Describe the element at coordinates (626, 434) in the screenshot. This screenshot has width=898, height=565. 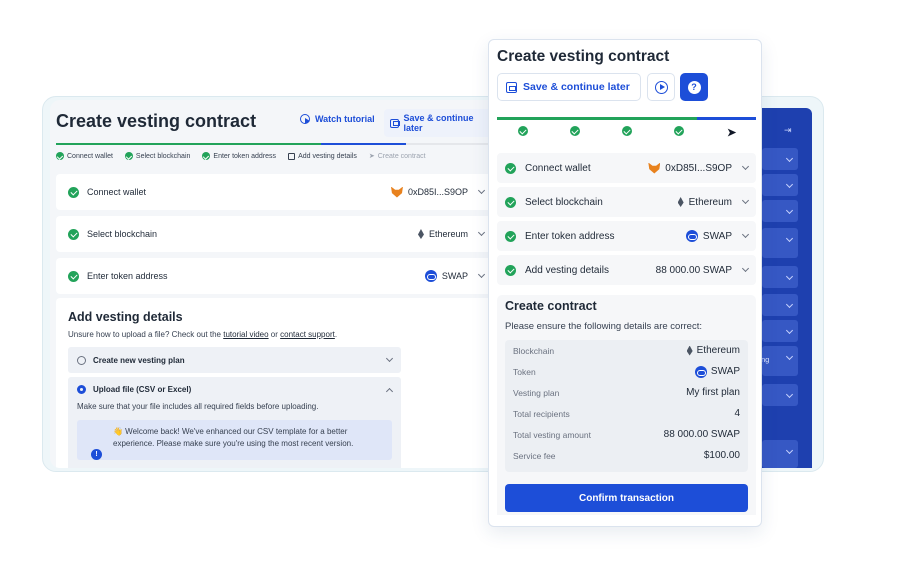
I see `summary-row: Total vesting amount 88 000.00 SWAP` at that location.